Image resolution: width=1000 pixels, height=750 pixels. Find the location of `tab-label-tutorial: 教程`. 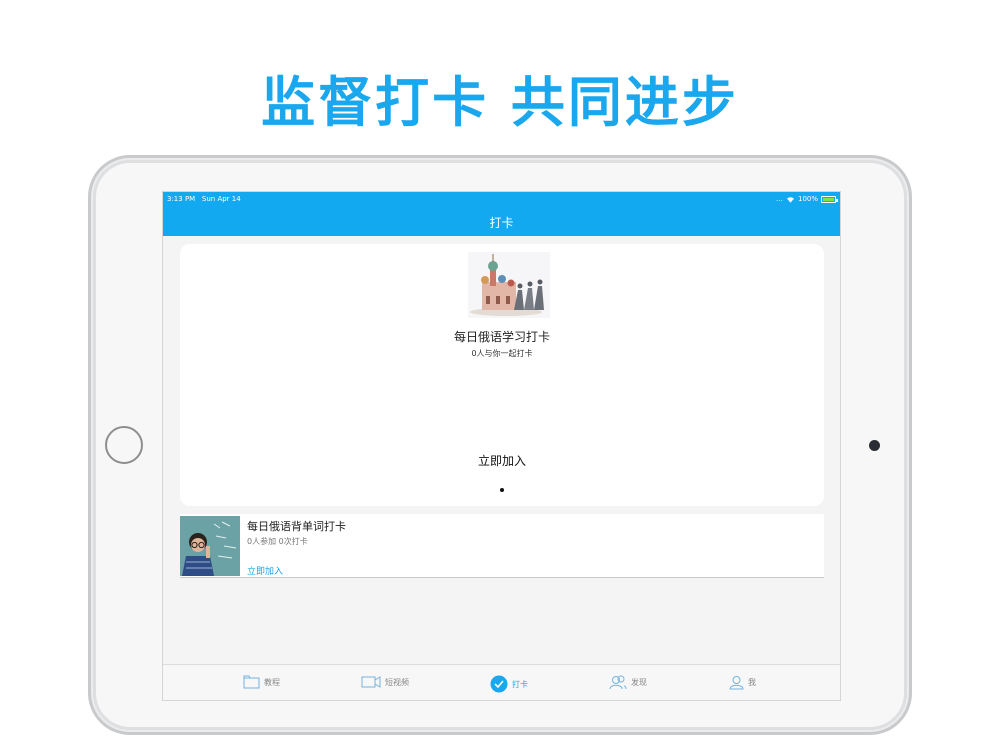

tab-label-tutorial: 教程 is located at coordinates (272, 682).